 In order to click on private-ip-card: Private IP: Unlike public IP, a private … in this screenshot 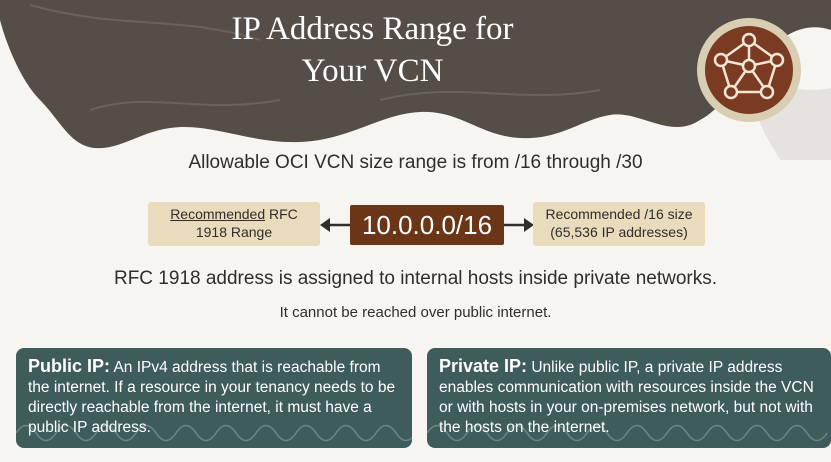, I will do `click(629, 398)`.